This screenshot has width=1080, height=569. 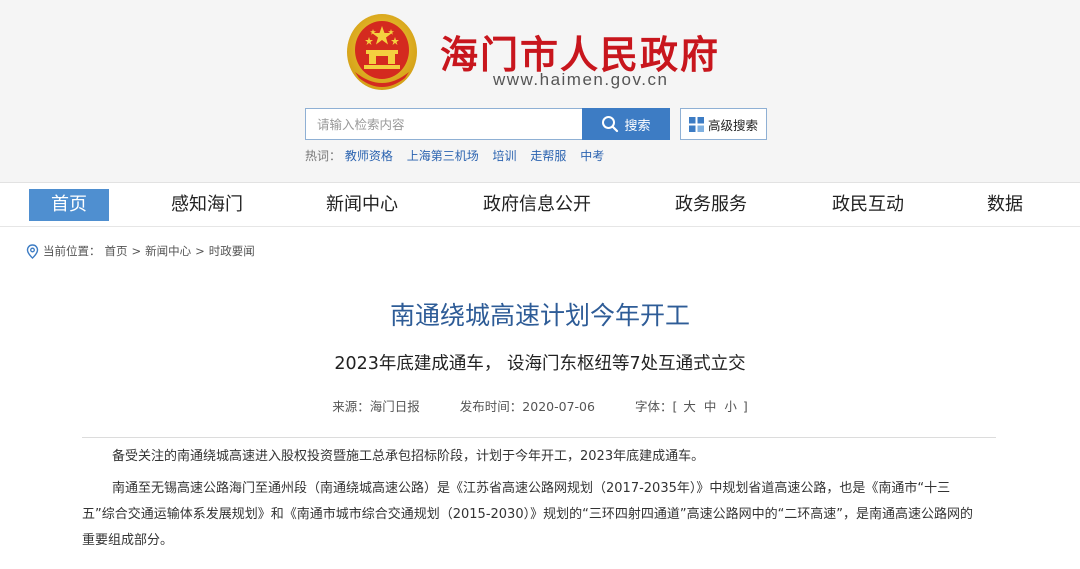 I want to click on article-meta: 来源：海门日报 发布时间：2020-07-06 字体：[ 大 中 小 ], so click(x=540, y=405).